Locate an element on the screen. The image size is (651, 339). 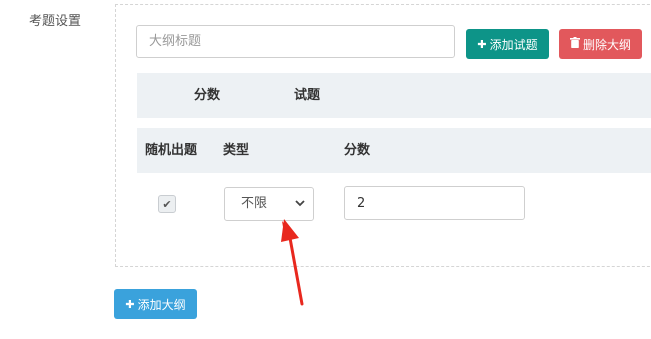
annotation-arrow-icon is located at coordinates (292, 262).